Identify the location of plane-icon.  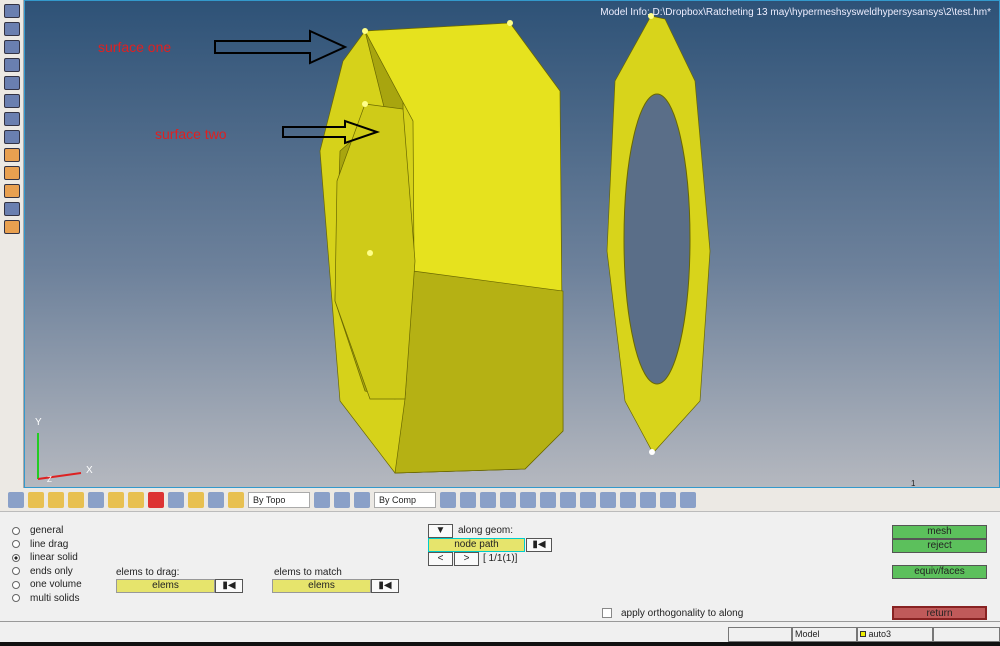
(508, 499).